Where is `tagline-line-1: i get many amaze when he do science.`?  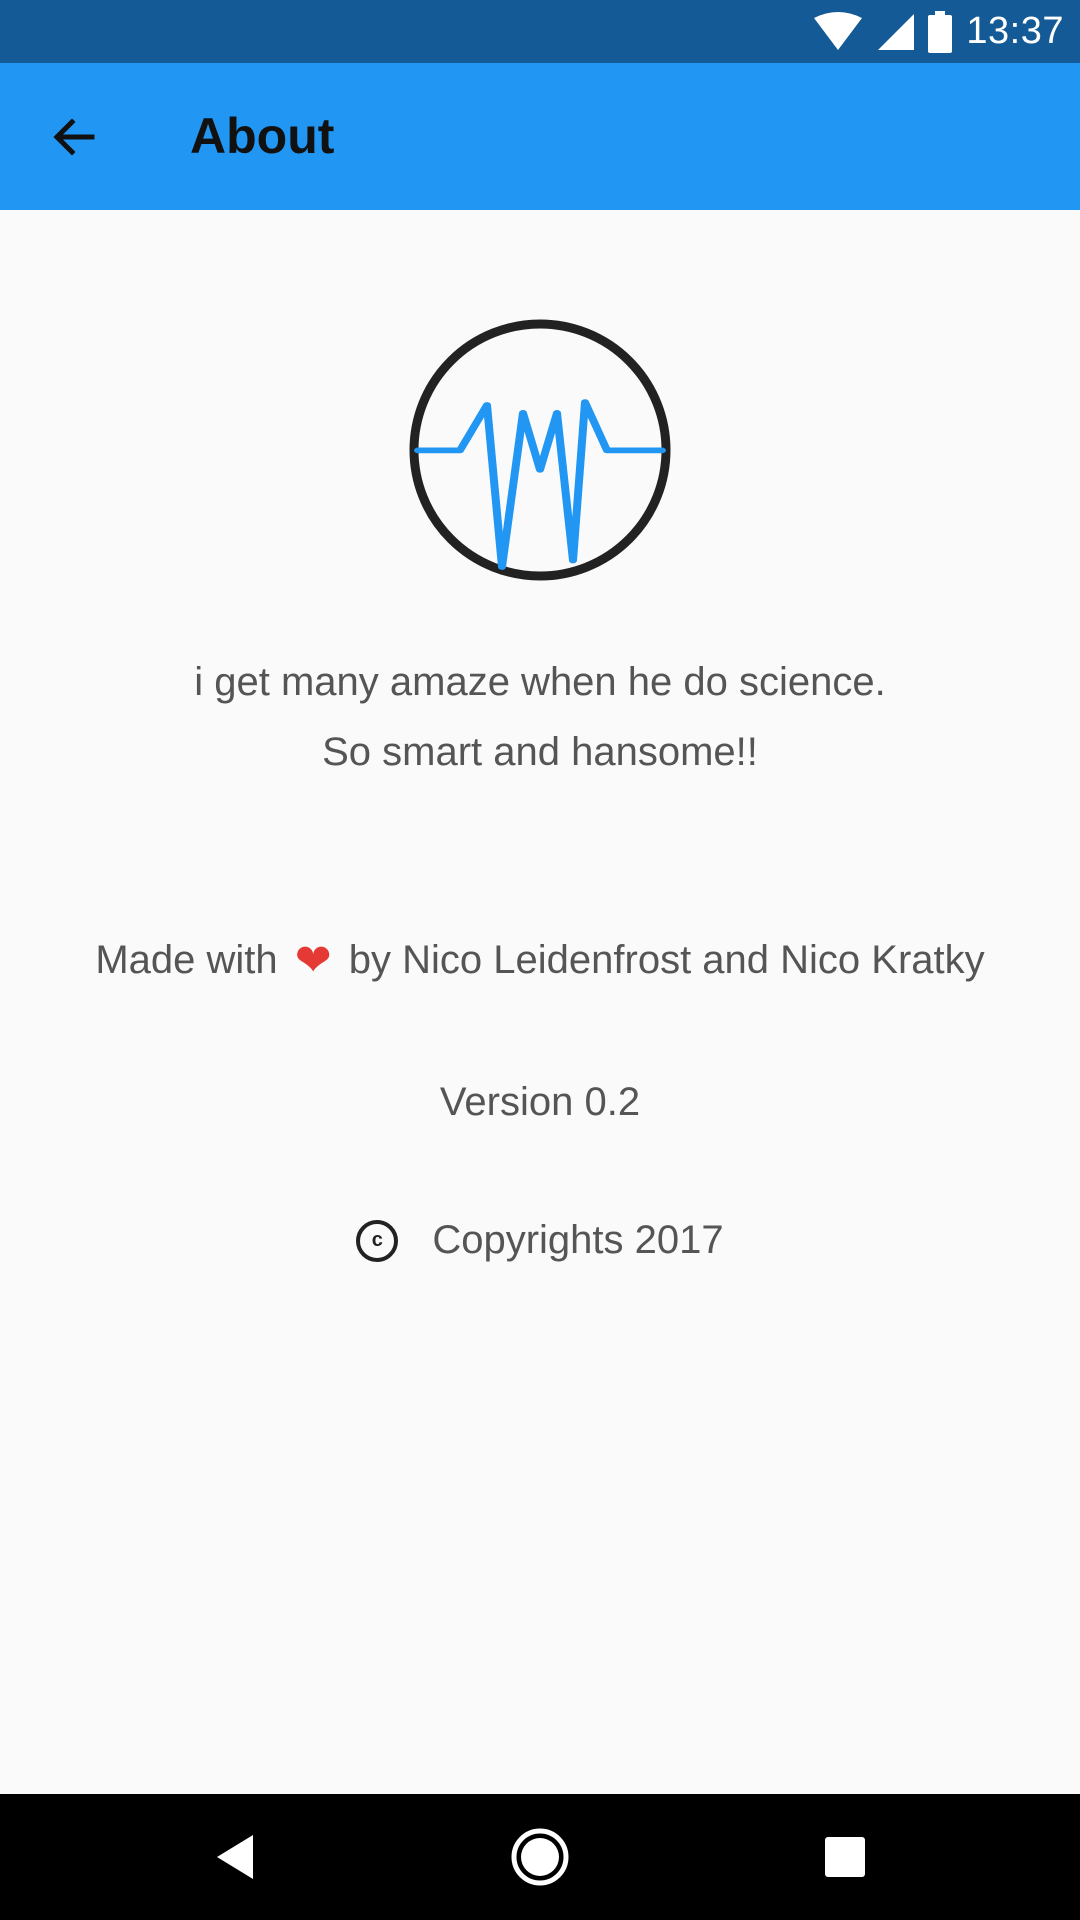 tagline-line-1: i get many amaze when he do science. is located at coordinates (540, 682).